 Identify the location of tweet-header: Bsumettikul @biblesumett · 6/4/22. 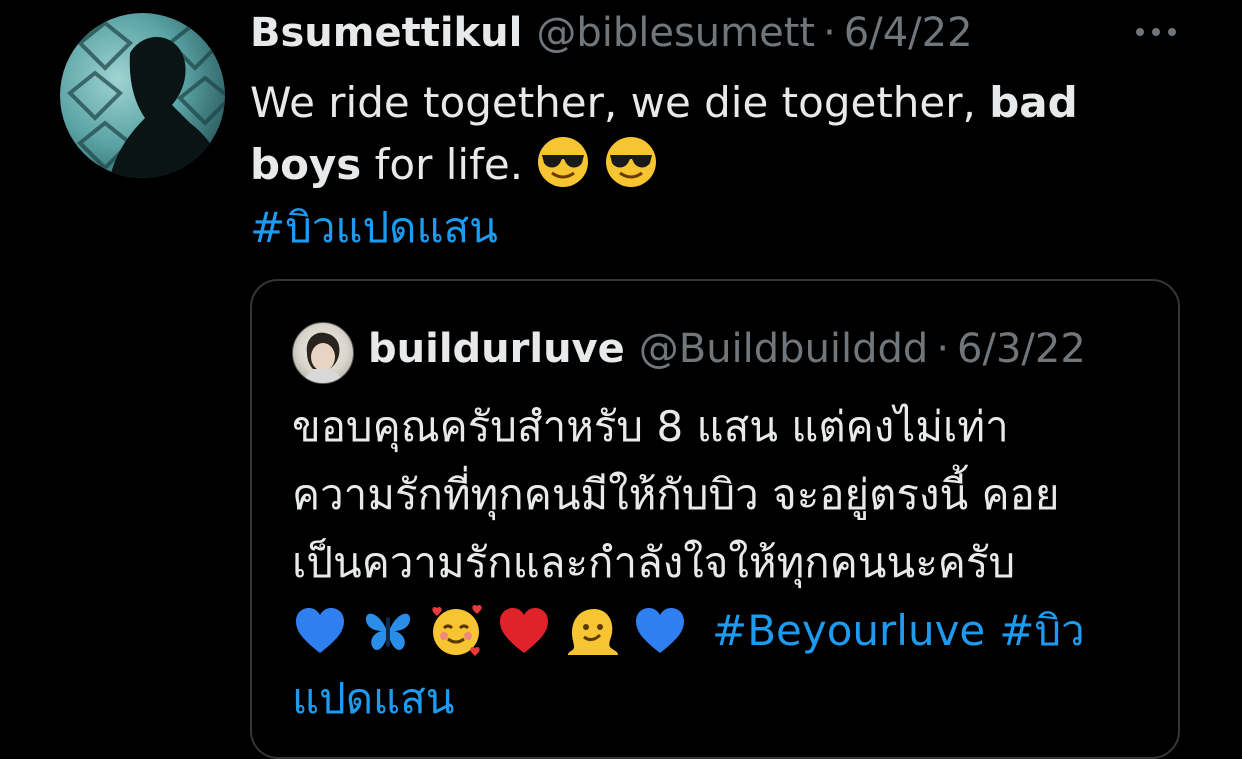
(611, 35).